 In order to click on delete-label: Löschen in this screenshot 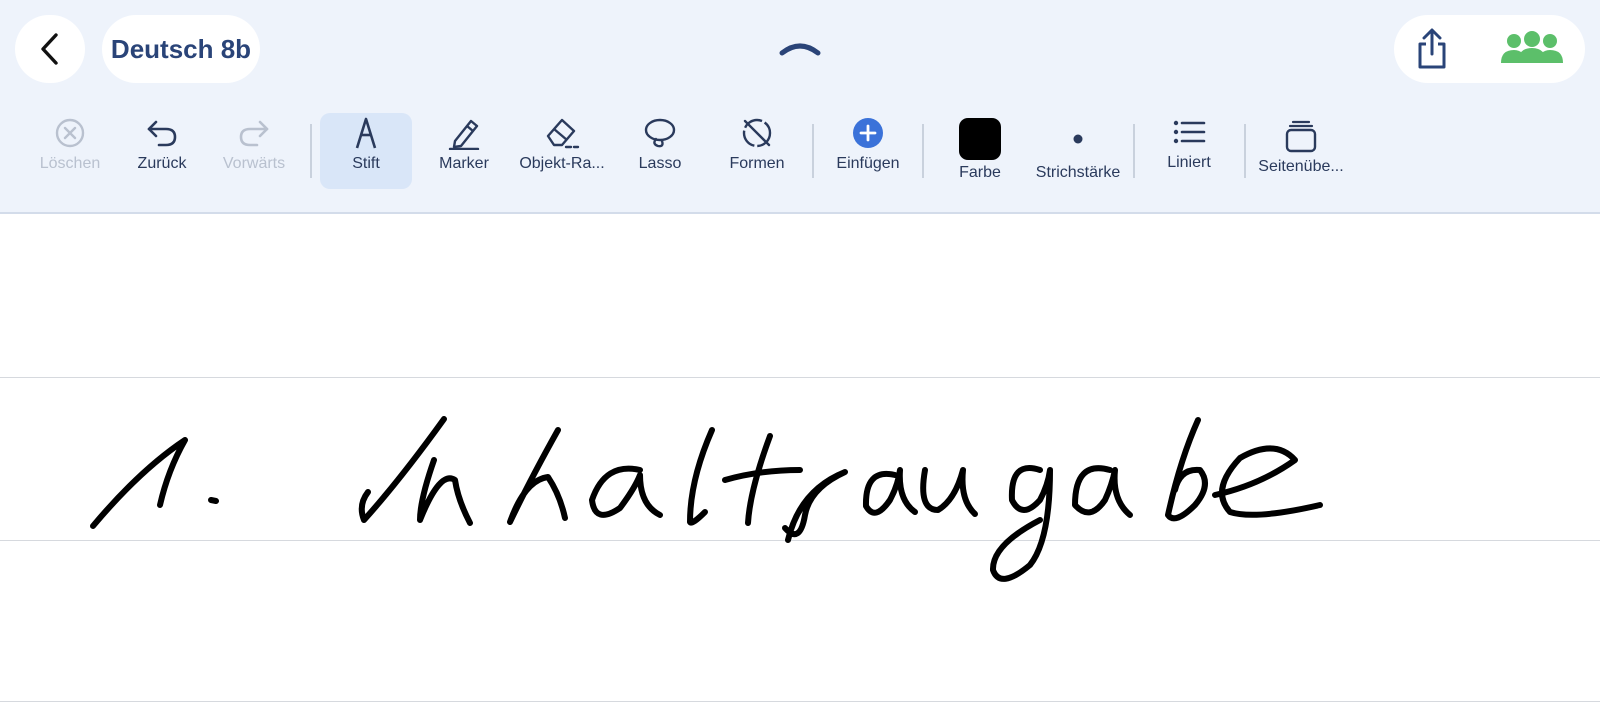, I will do `click(70, 163)`.